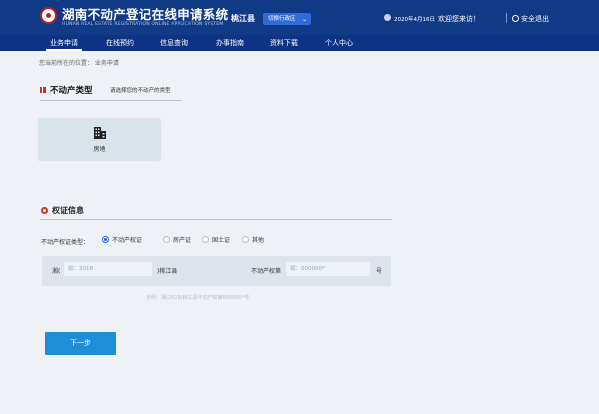 The image size is (599, 414). What do you see at coordinates (65, 242) in the screenshot?
I see `cert-type-label: 不动产权证类型：` at bounding box center [65, 242].